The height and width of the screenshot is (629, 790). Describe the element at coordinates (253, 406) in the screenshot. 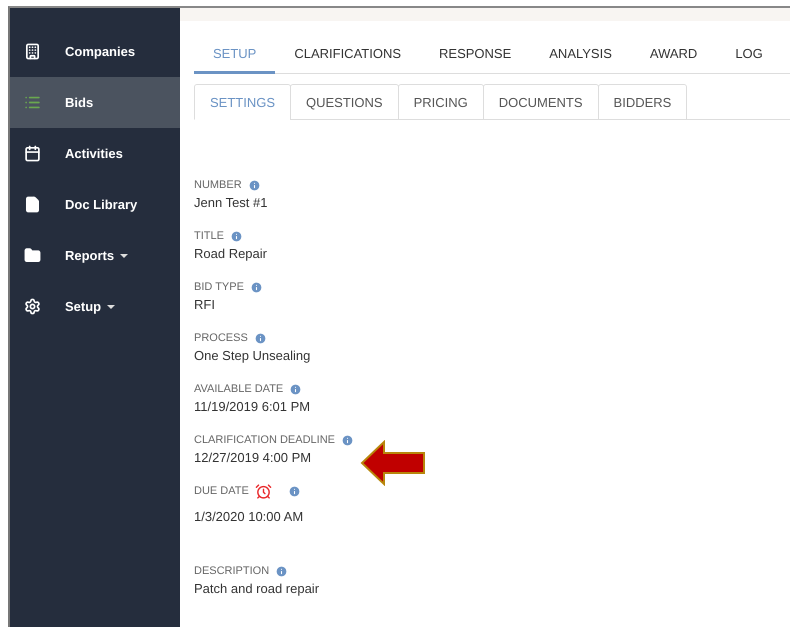

I see `field-value: 11/19/2019 6:01 PM` at that location.